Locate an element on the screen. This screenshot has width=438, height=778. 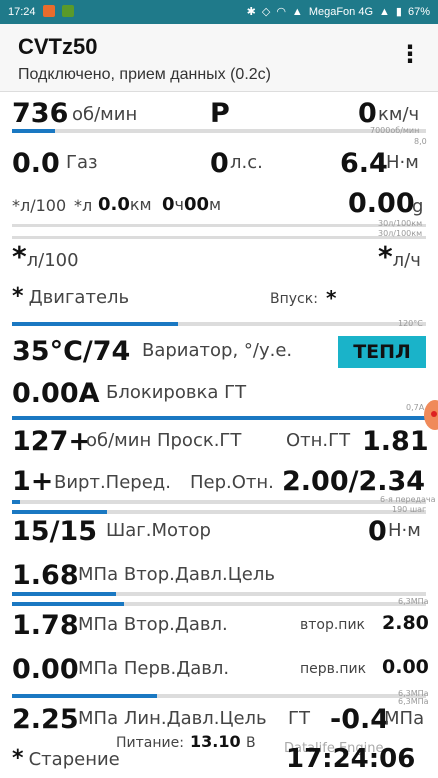
torque-nm-value: 0 is located at coordinates (377, 531).